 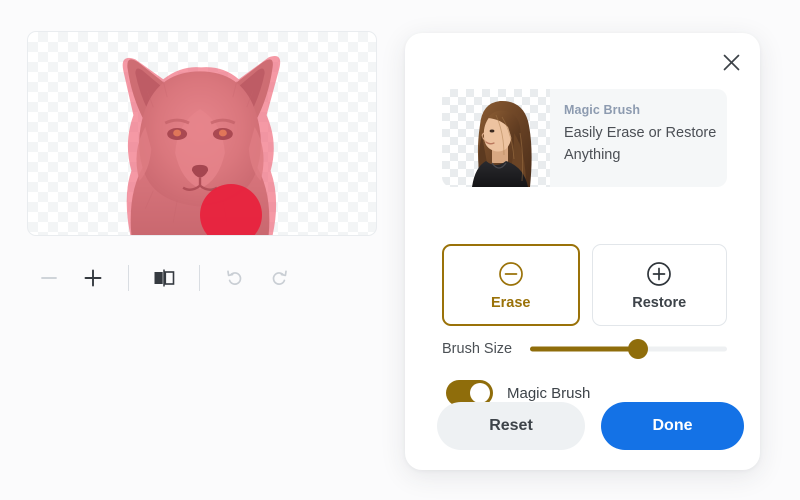 I want to click on plus-icon, so click(x=93, y=278).